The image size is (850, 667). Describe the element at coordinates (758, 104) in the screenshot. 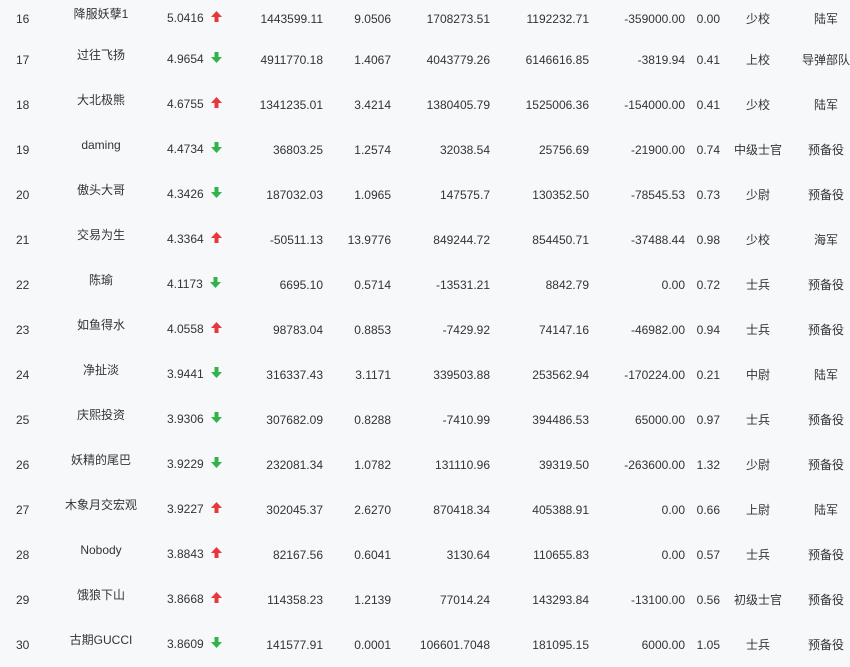

I see `military-rank: 少校` at that location.